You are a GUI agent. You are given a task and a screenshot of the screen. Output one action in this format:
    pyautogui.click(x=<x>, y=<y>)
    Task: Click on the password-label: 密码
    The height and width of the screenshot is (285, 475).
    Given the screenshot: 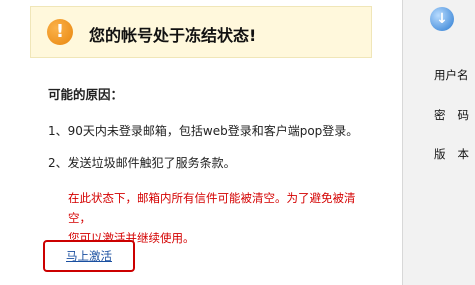 What is the action you would take?
    pyautogui.click(x=451, y=115)
    